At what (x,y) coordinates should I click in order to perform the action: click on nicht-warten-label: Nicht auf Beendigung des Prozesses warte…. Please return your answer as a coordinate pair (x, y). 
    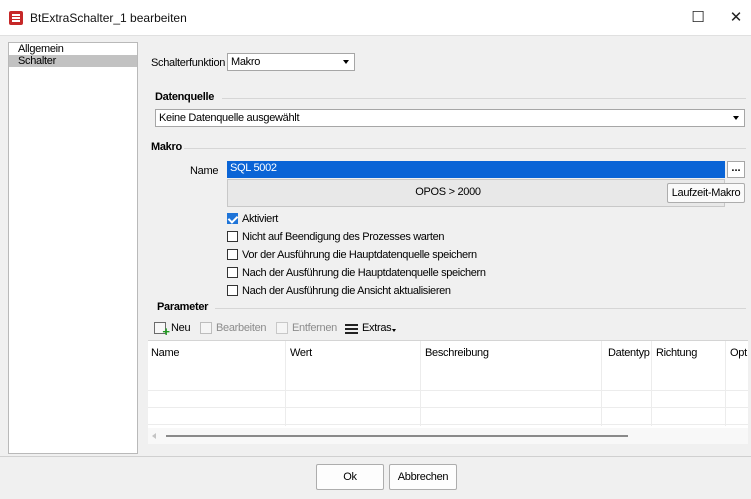
    Looking at the image, I should click on (343, 237).